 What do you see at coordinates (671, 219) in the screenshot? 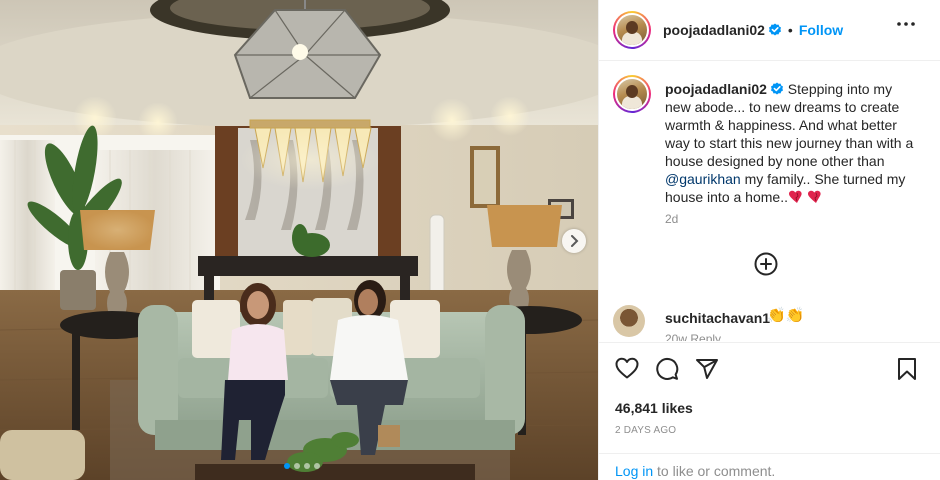
I see `caption-timestamp: 2d` at bounding box center [671, 219].